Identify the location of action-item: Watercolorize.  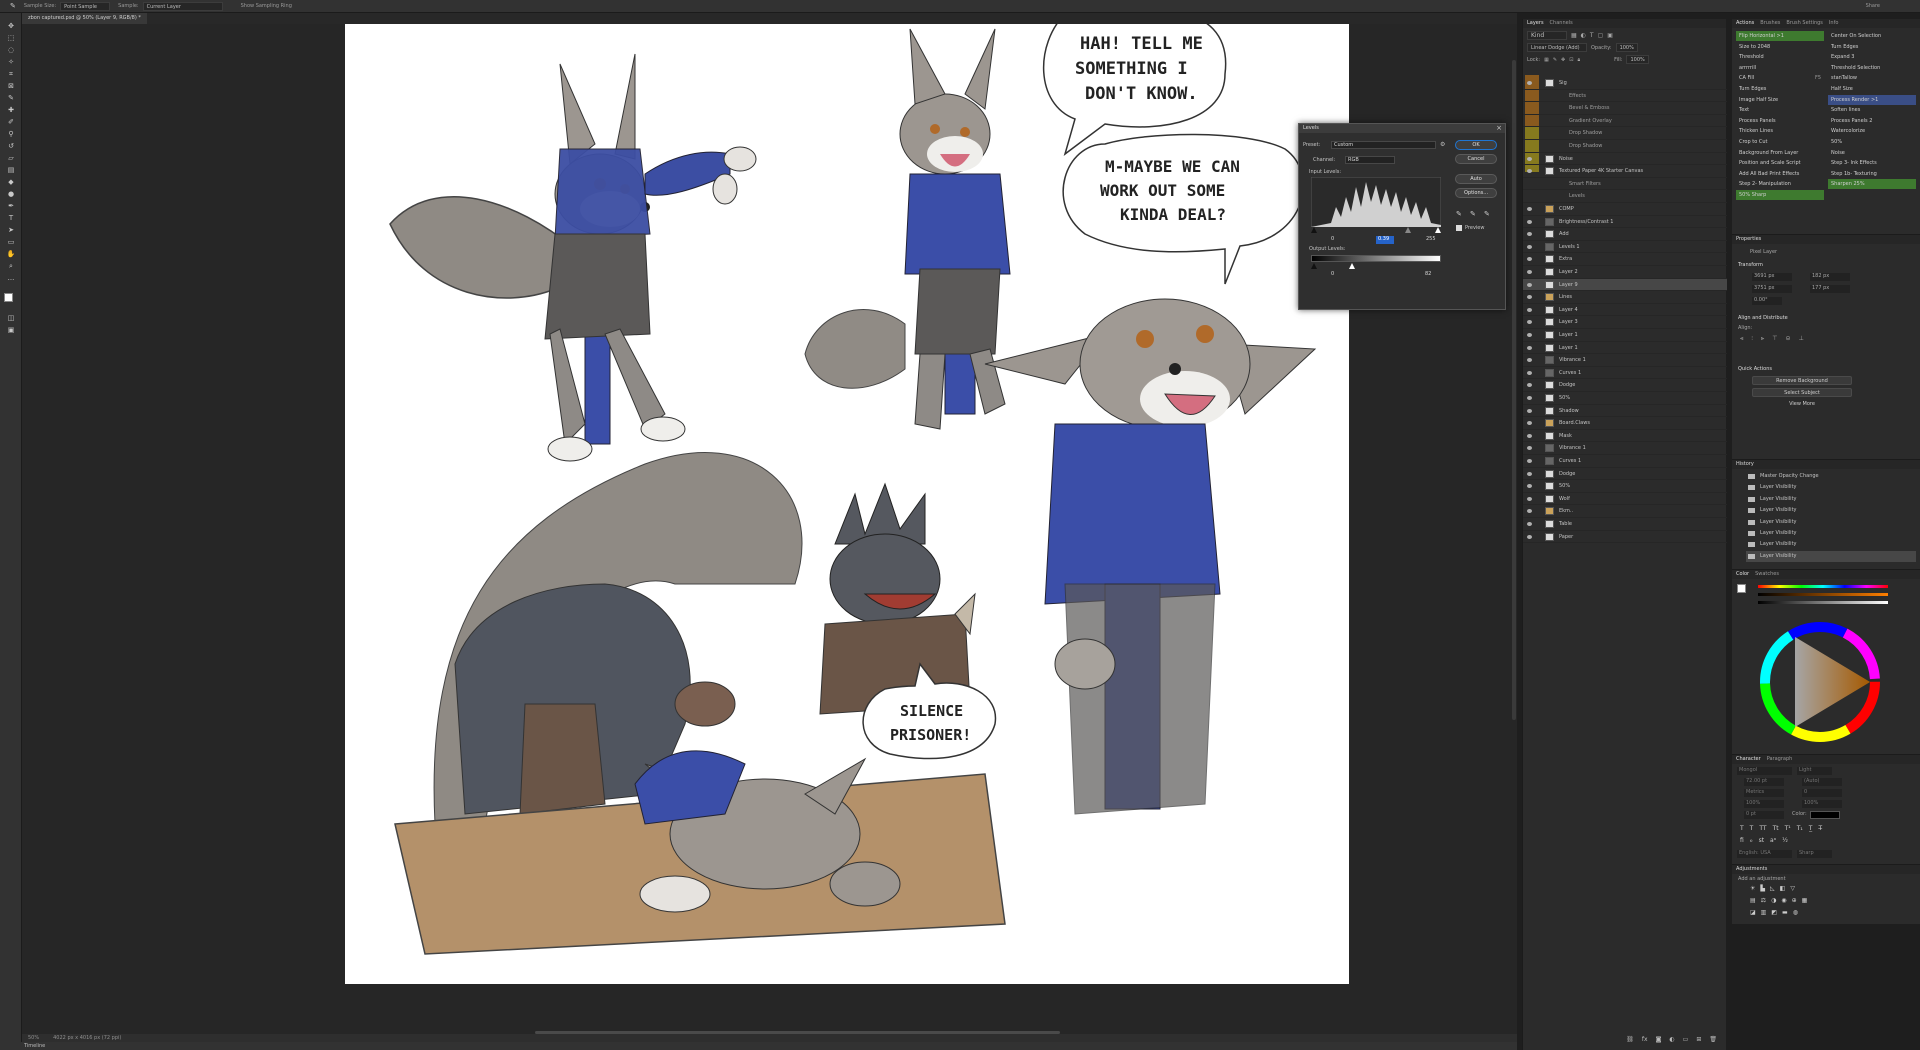
(1872, 131).